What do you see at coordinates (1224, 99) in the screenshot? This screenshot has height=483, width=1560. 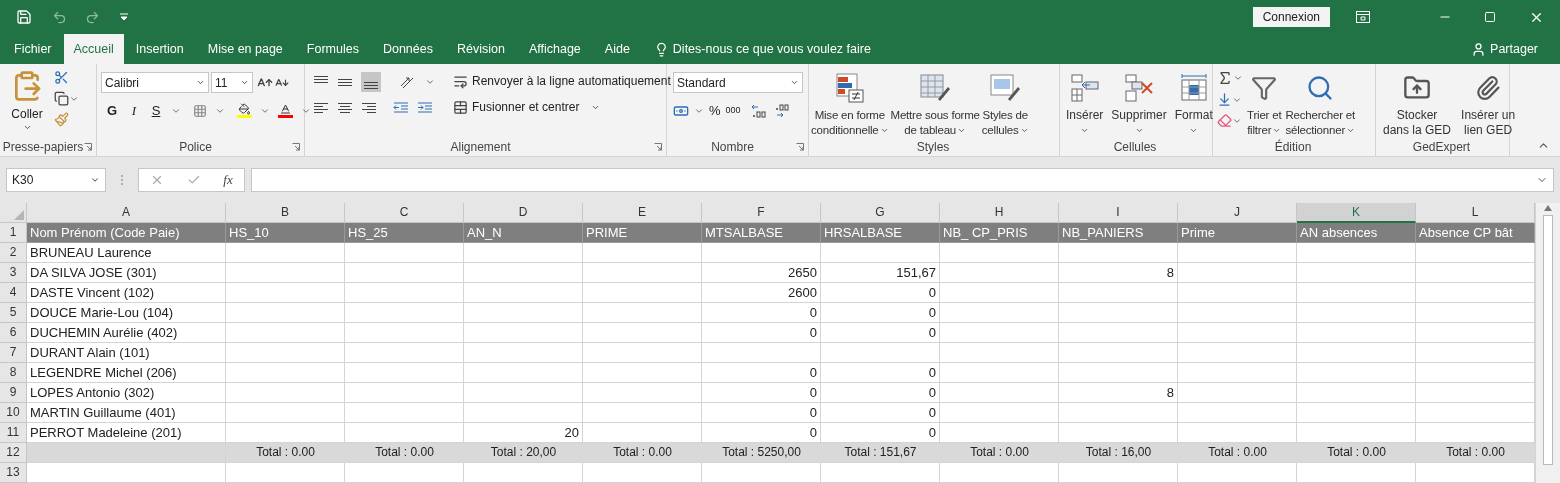 I see `fill-down-icon` at bounding box center [1224, 99].